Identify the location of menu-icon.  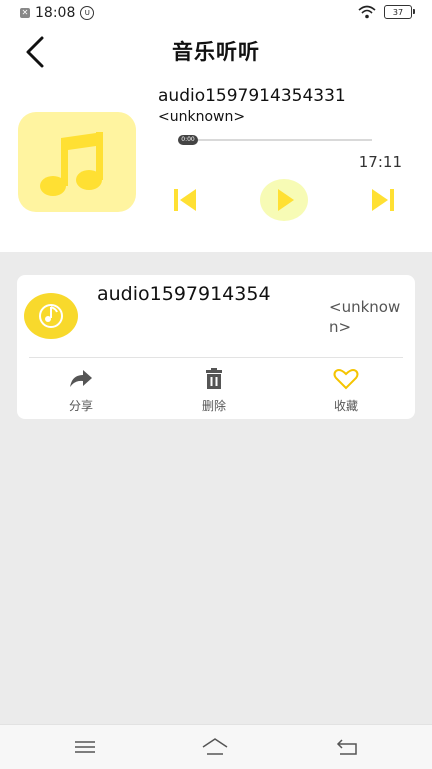
(85, 747).